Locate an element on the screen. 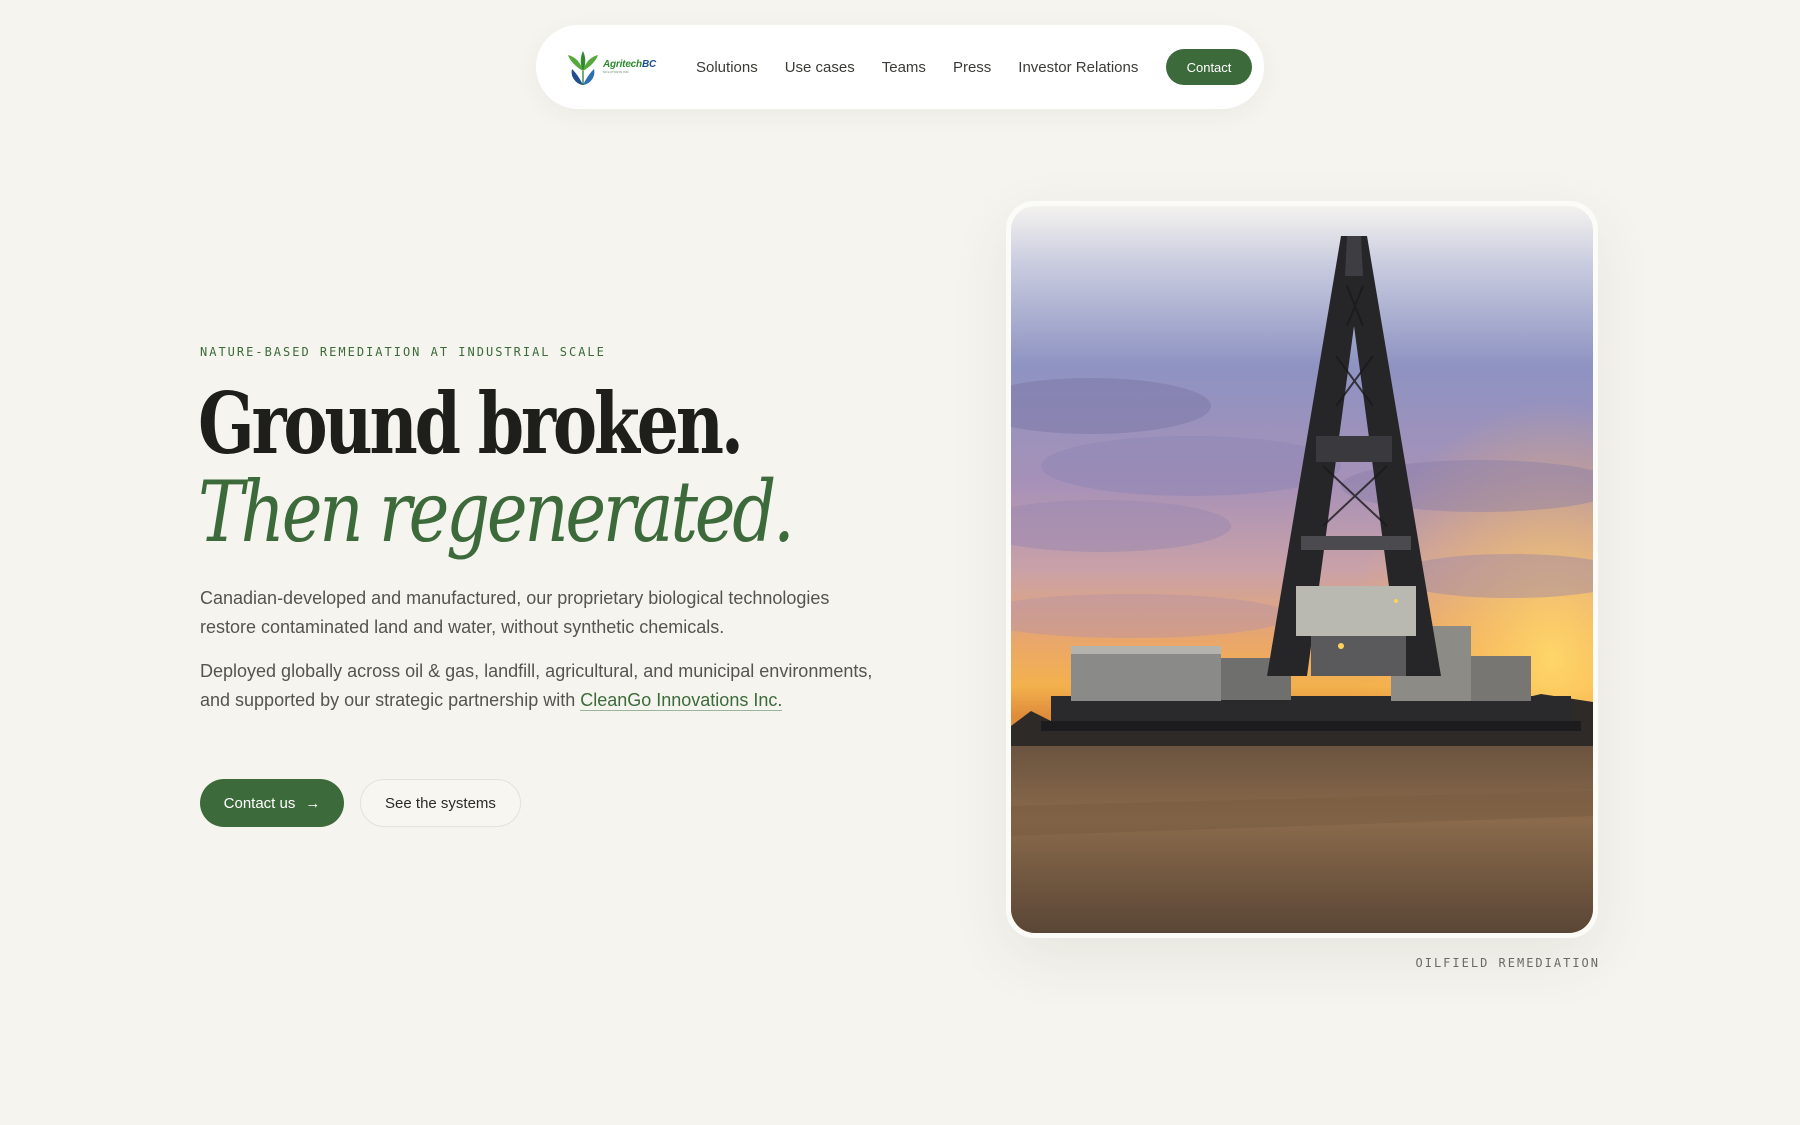  nav-contact-button: Contact is located at coordinates (1209, 67).